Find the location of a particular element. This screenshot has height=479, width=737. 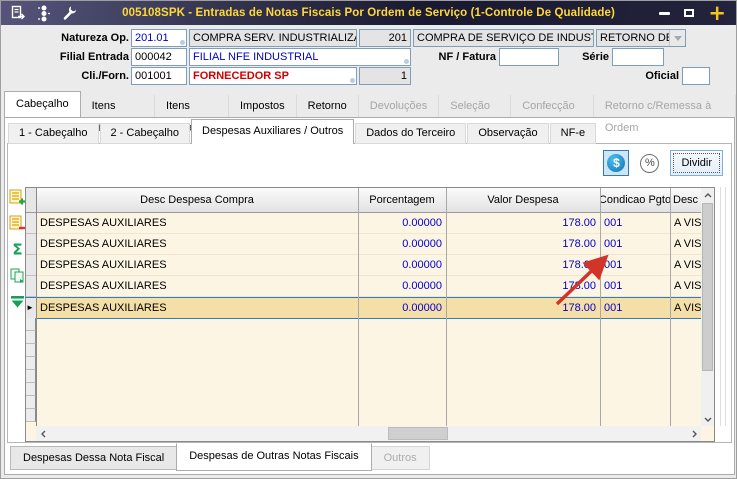

delete-row-icon is located at coordinates (17, 223).